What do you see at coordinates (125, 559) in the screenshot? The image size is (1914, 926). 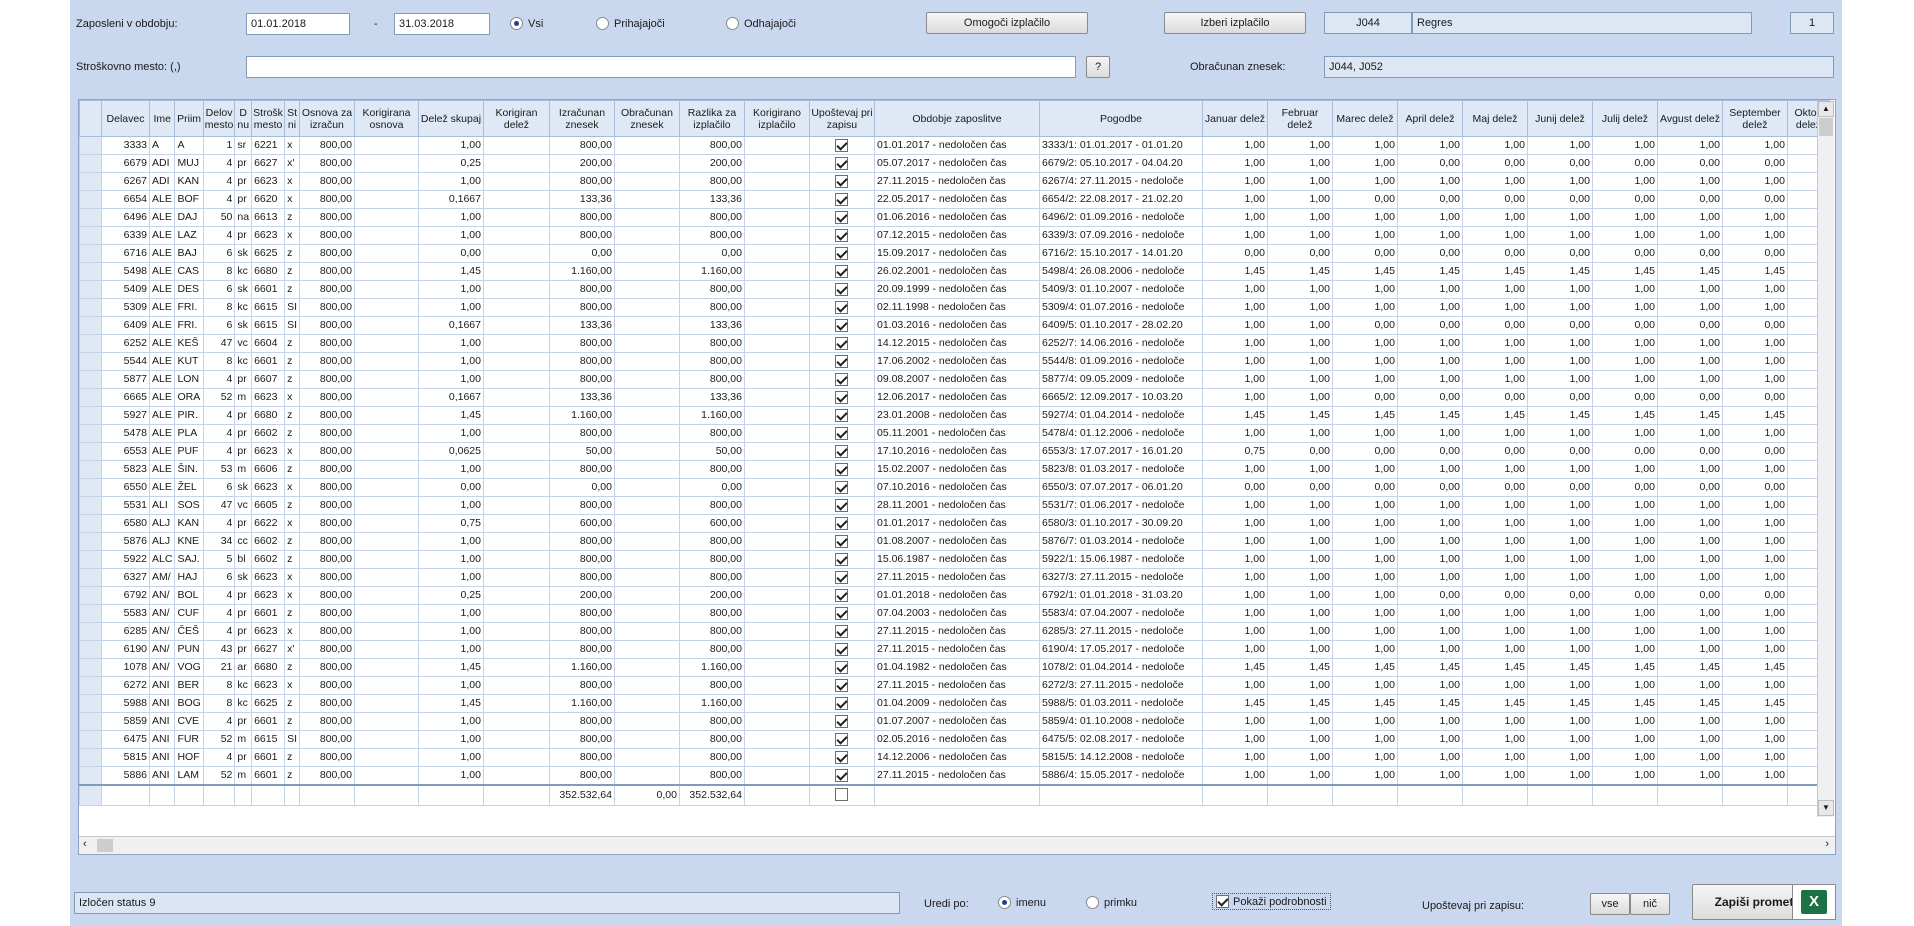 I see `table-cell: 5922` at bounding box center [125, 559].